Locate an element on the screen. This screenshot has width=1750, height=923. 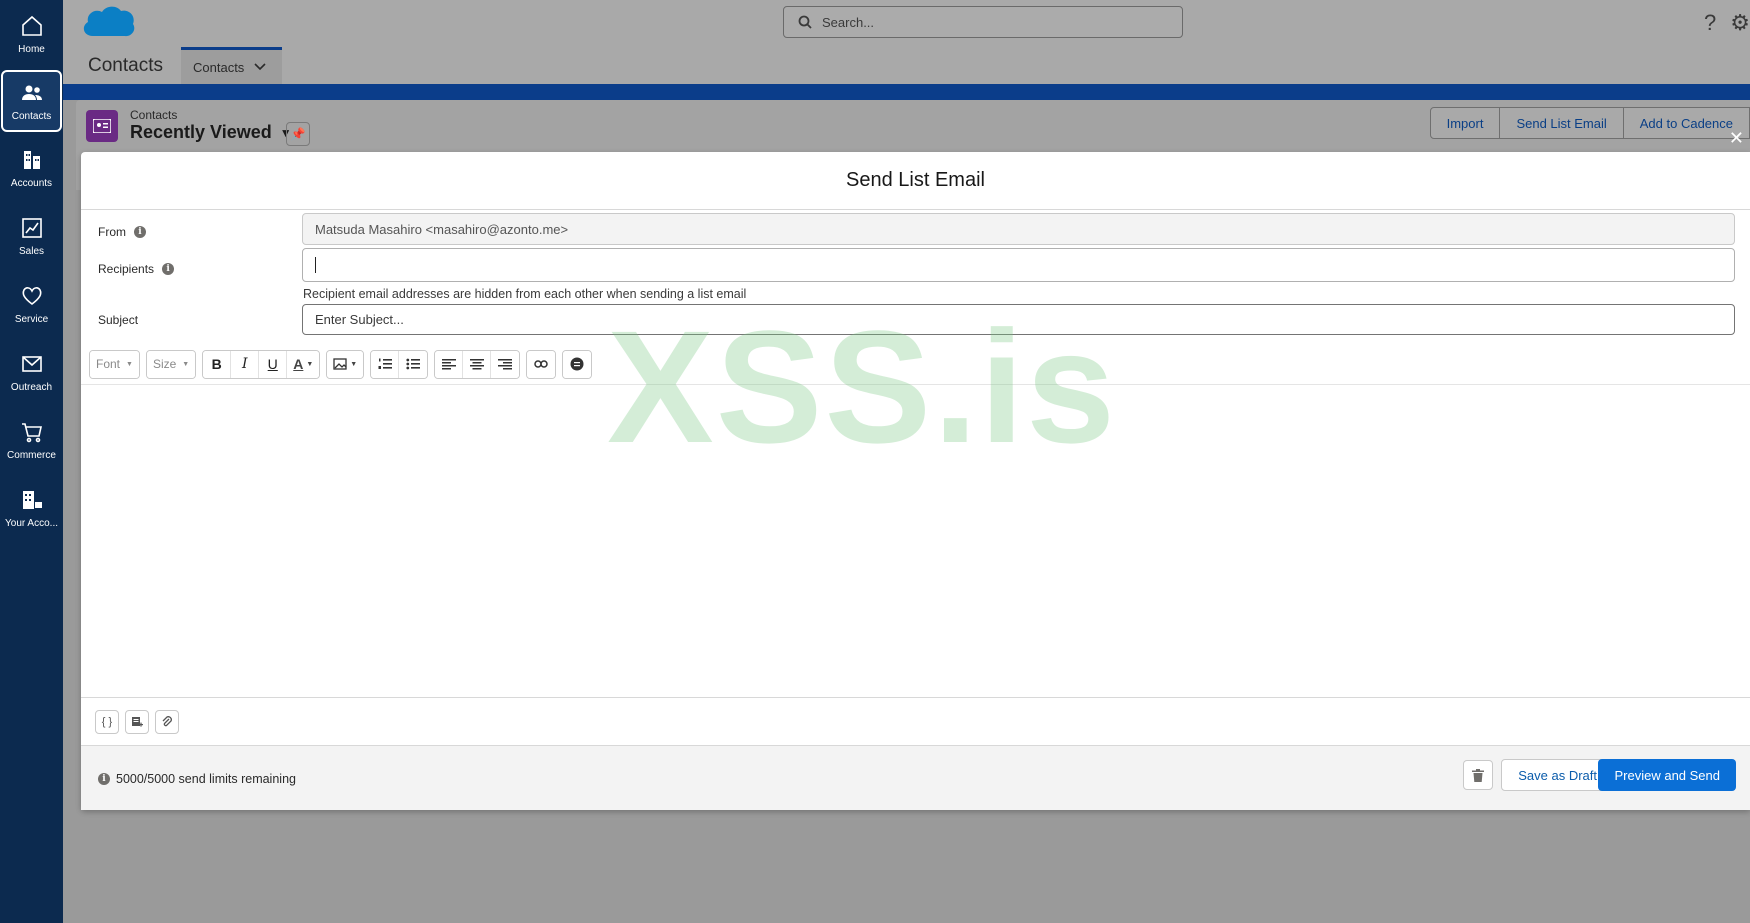
quote-button is located at coordinates (577, 364).